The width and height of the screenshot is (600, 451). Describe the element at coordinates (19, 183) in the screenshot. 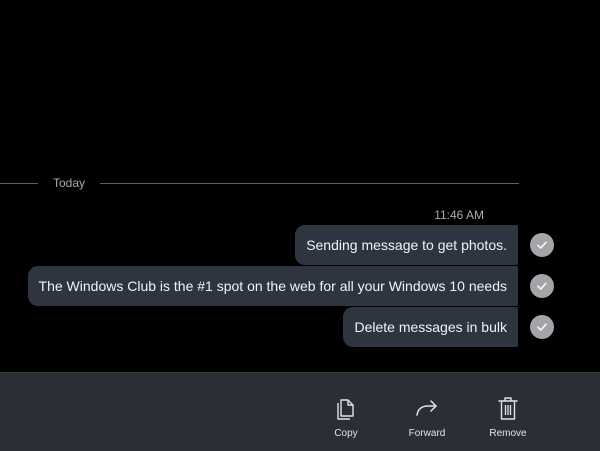

I see `divider-line-left` at that location.